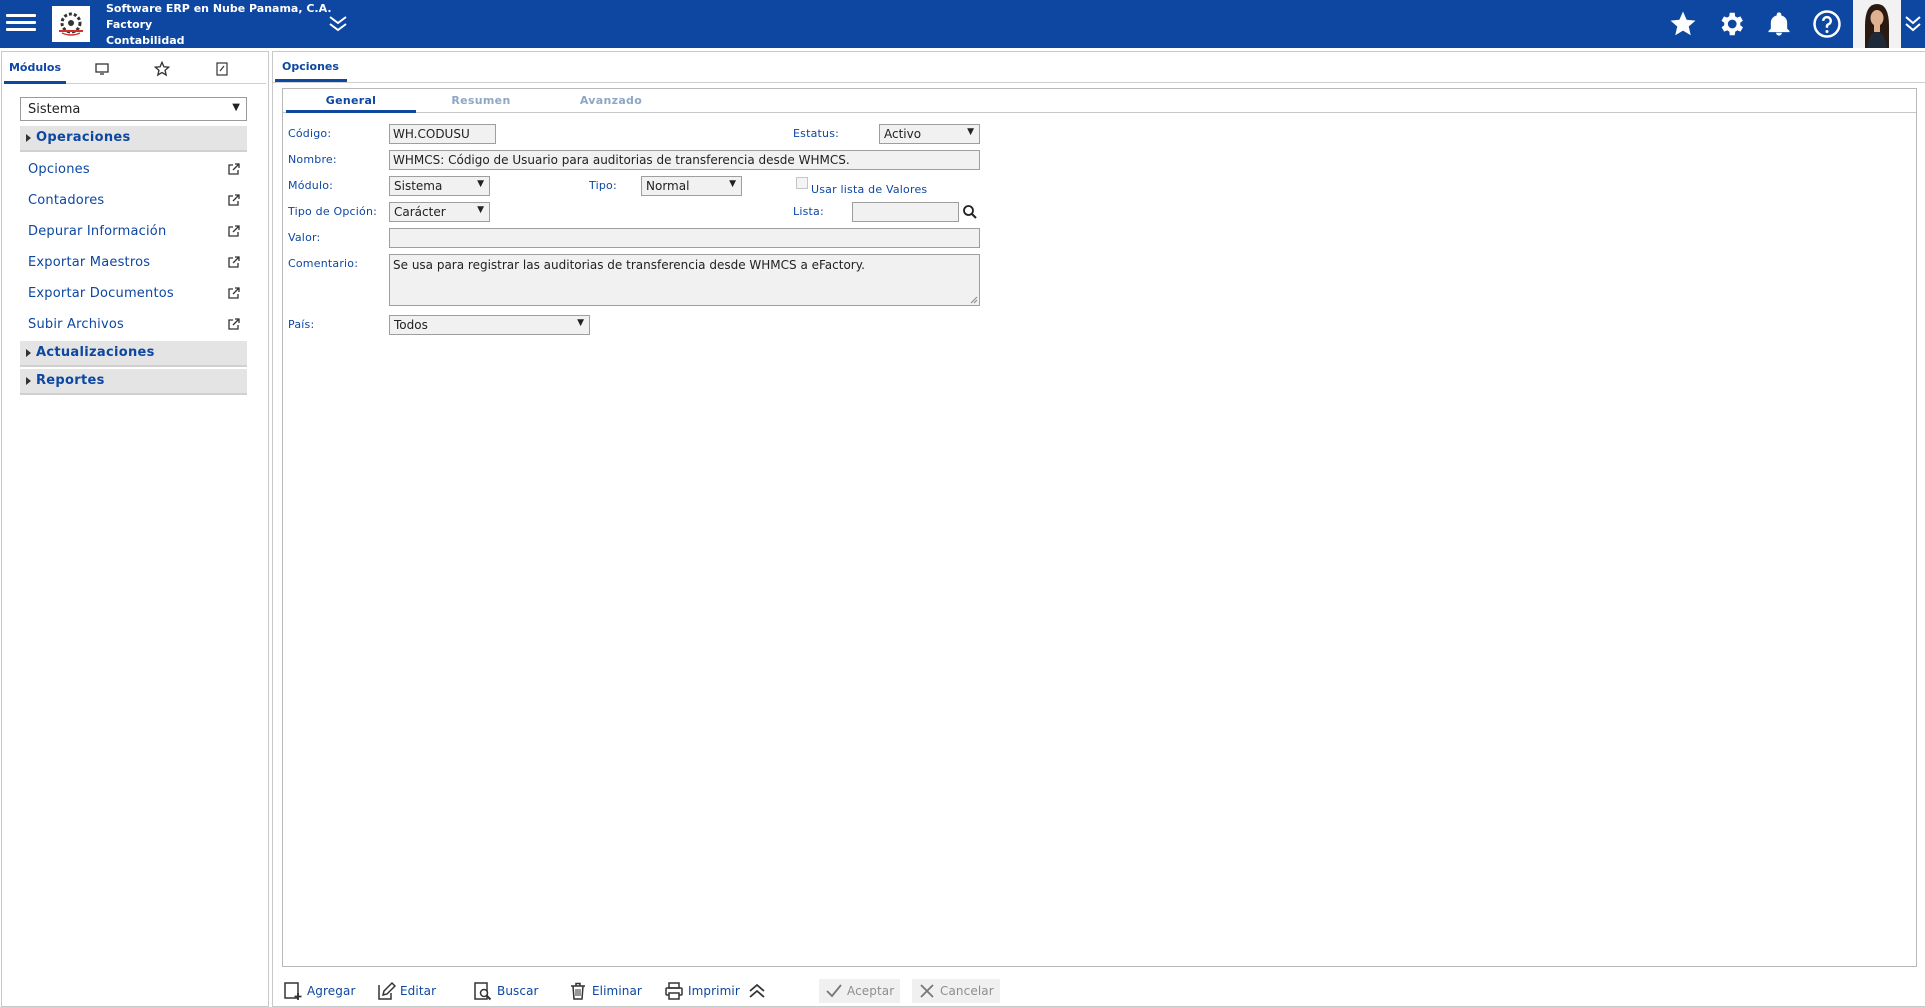 This screenshot has height=1007, width=1925. I want to click on usar-lista-checkbox, so click(802, 183).